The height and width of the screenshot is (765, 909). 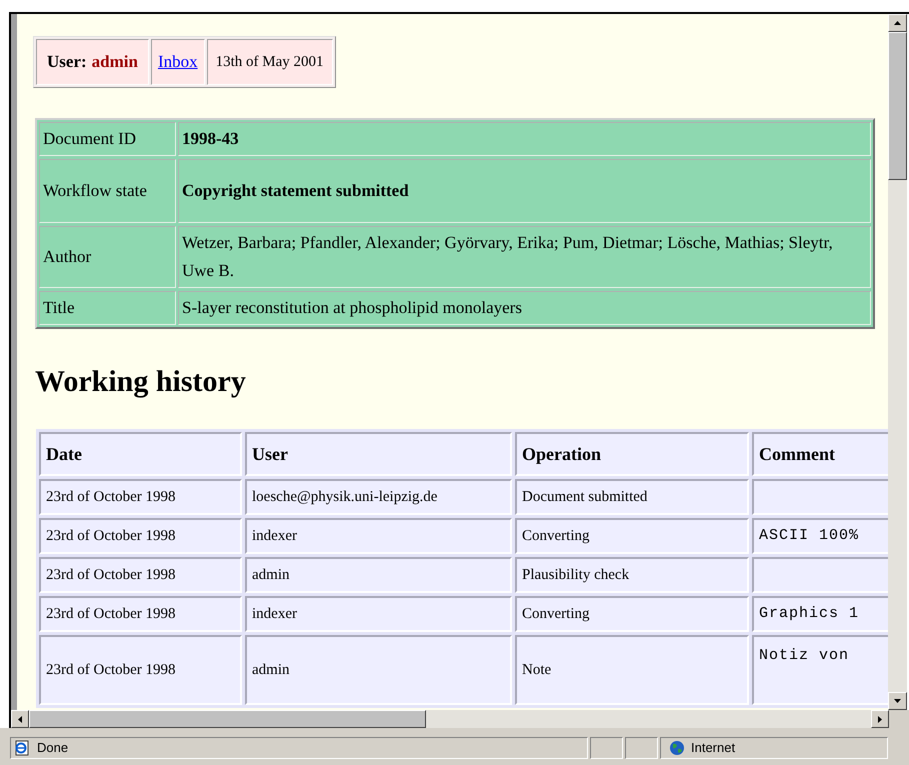 I want to click on table-cell: loesche@physik.uni-leipzig.de, so click(x=378, y=497).